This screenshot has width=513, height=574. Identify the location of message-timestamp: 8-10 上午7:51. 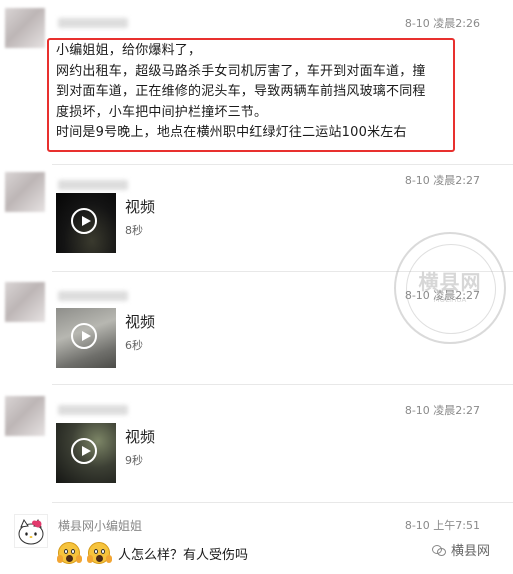
(442, 525).